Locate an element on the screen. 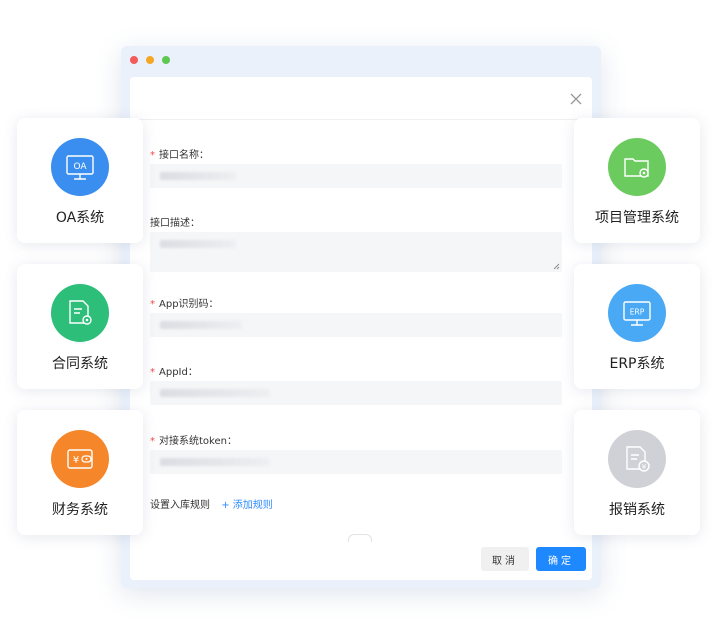 The height and width of the screenshot is (641, 719). dialog-header is located at coordinates (361, 98).